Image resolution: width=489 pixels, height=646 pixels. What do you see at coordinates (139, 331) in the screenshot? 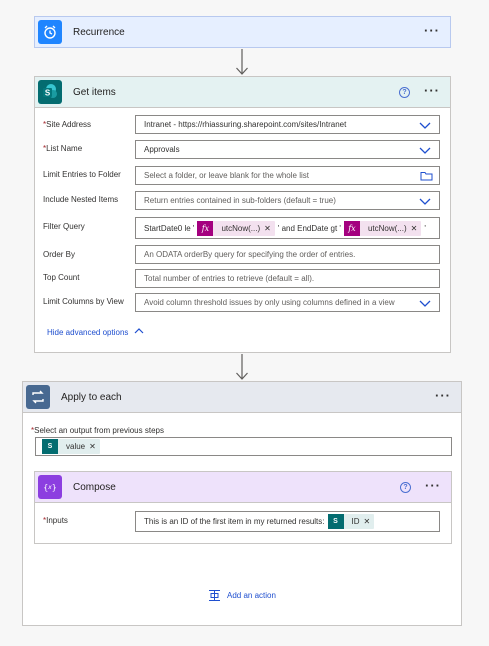
I see `chevron-up-icon` at bounding box center [139, 331].